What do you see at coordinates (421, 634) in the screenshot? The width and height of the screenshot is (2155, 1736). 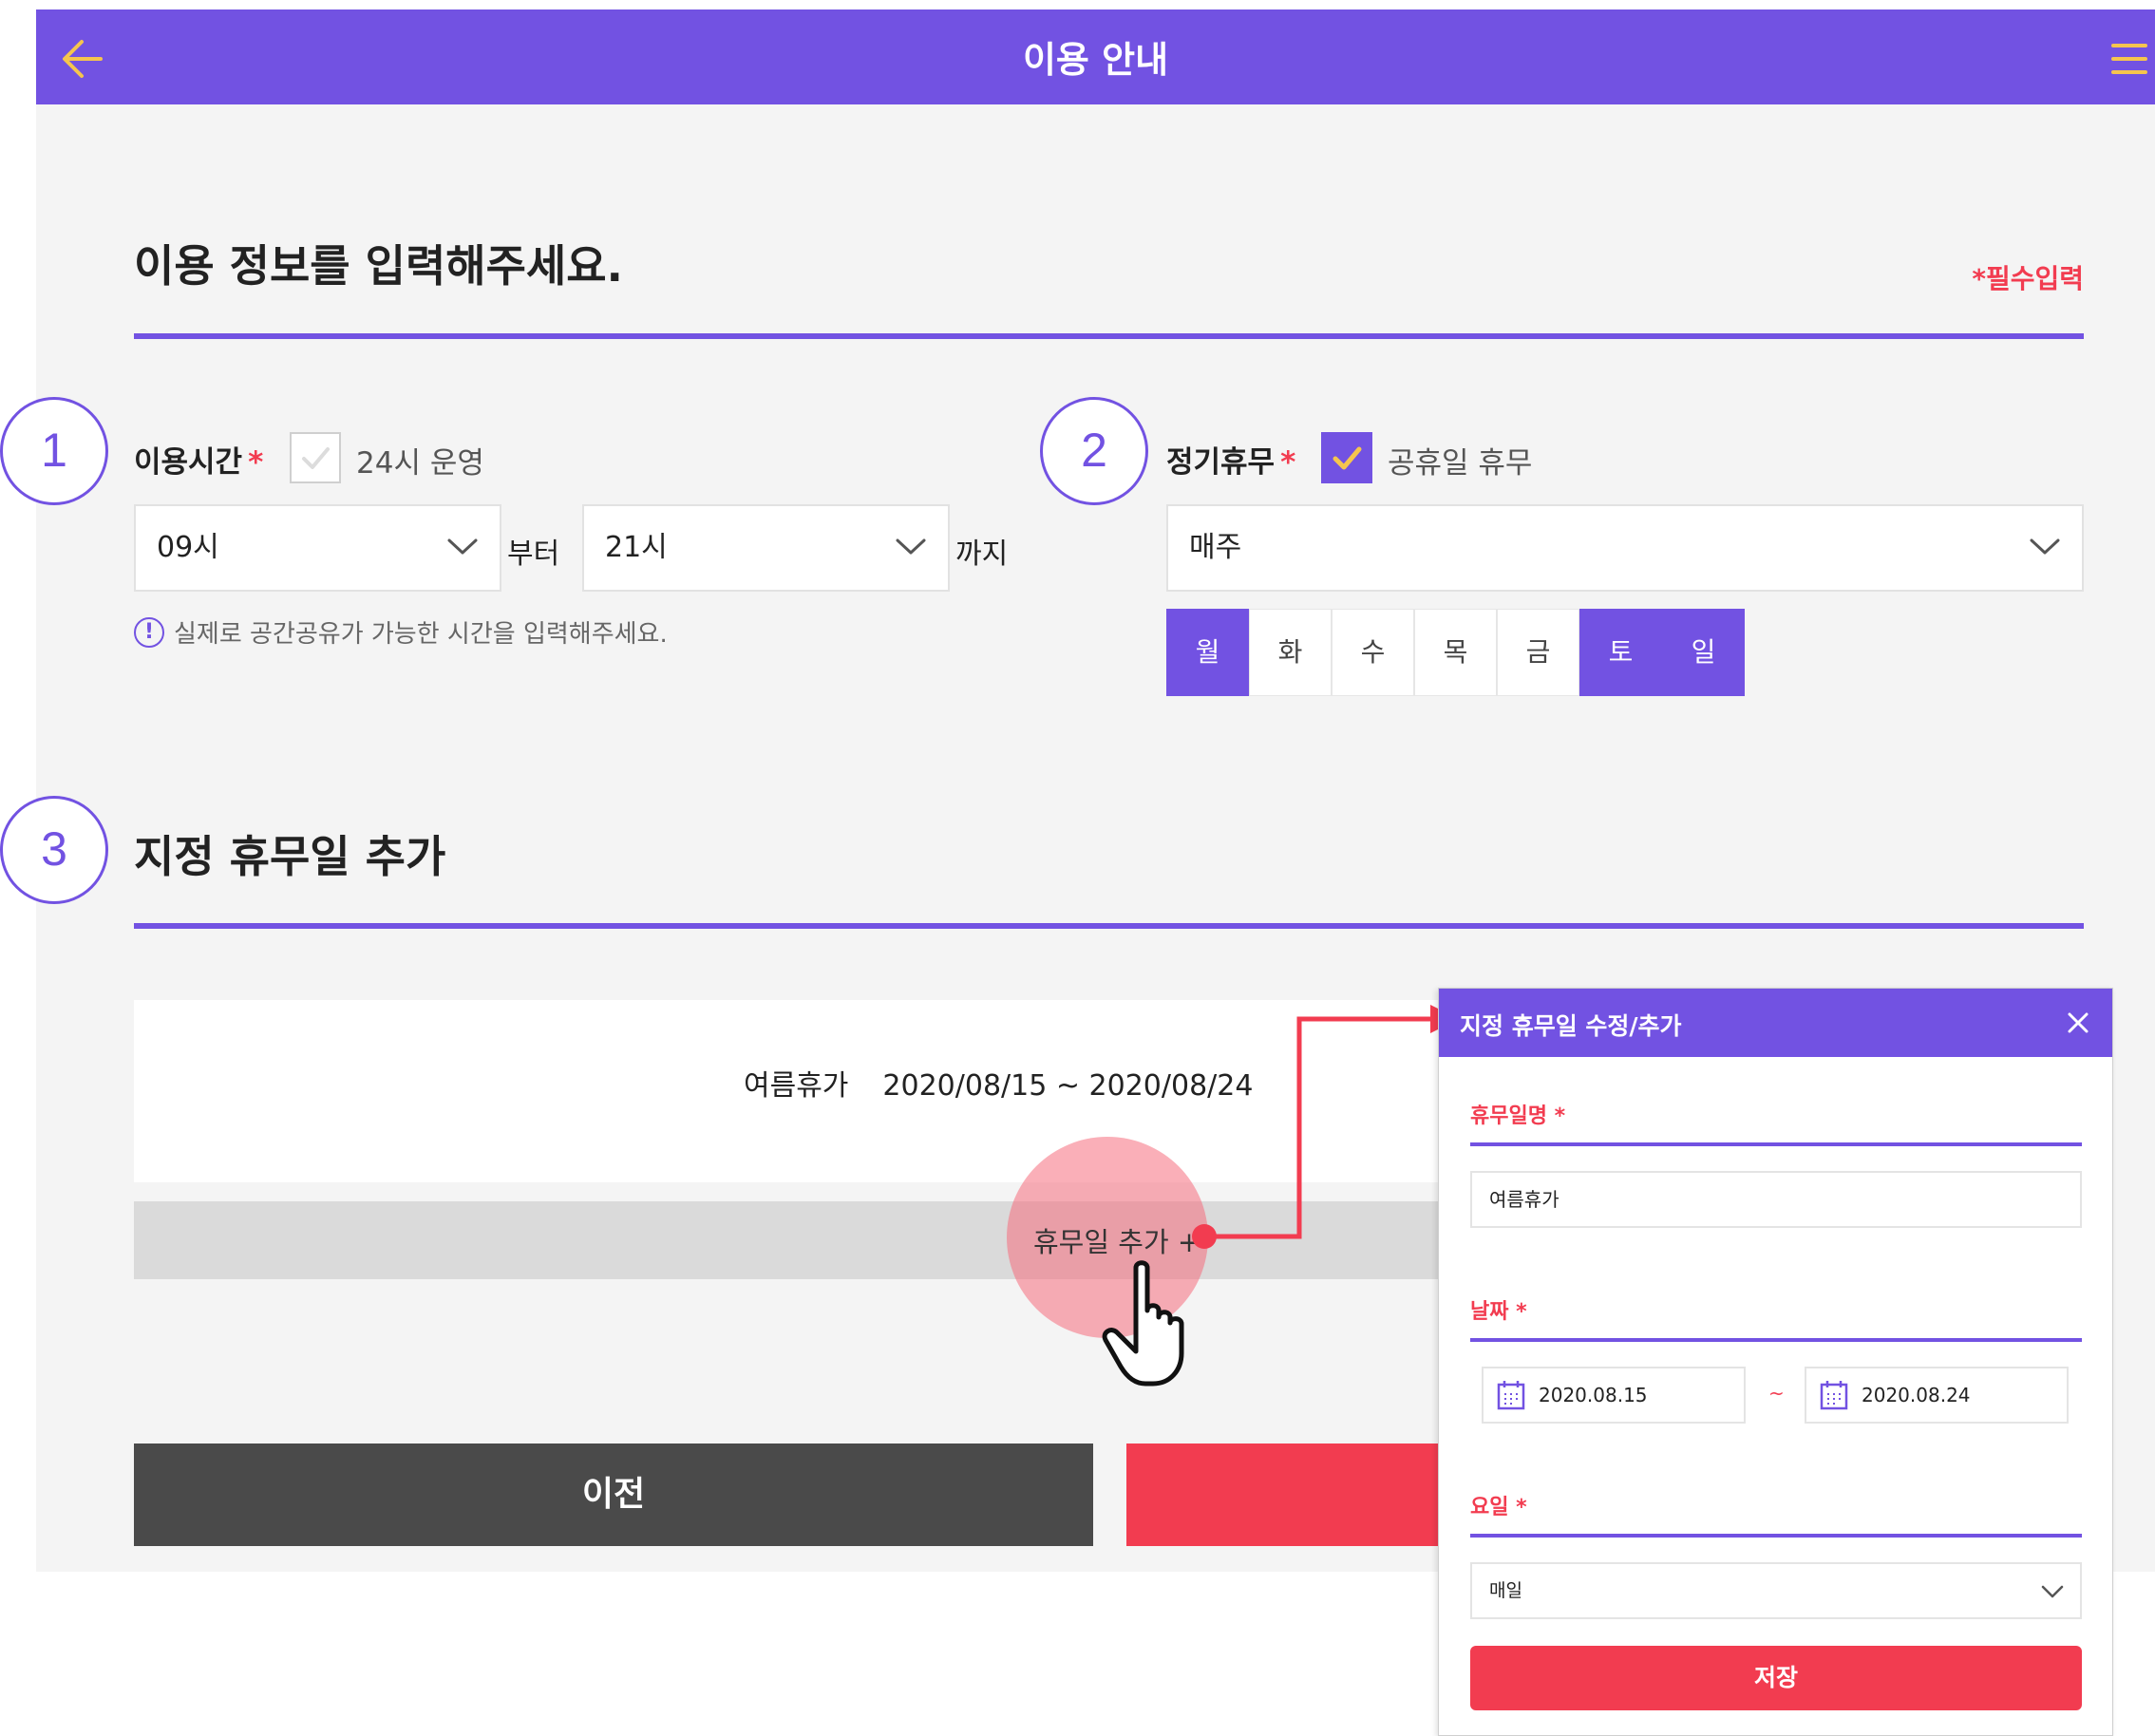 I see `hint-text: 실제로 공간공유가 가능한 시간을 입력해주세요.` at bounding box center [421, 634].